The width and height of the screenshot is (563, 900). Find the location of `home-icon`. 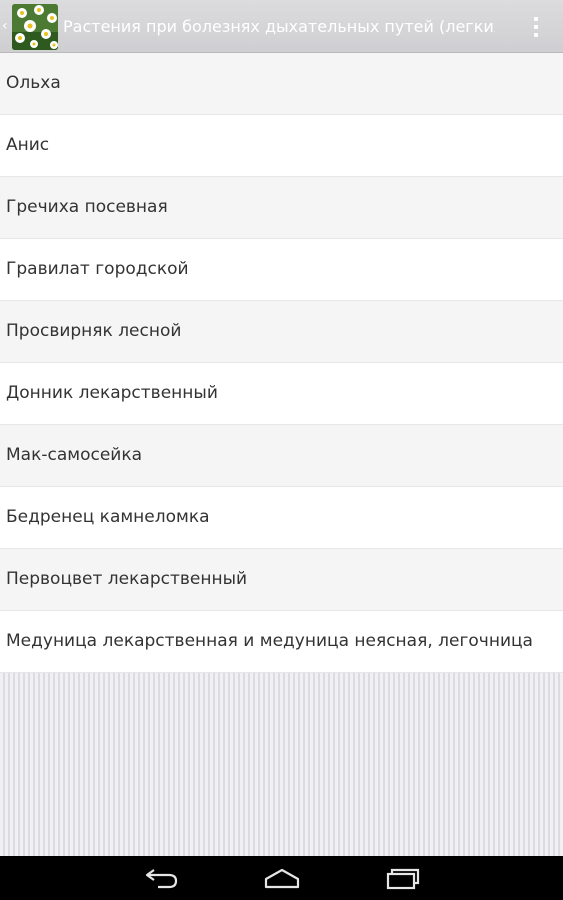

home-icon is located at coordinates (282, 878).